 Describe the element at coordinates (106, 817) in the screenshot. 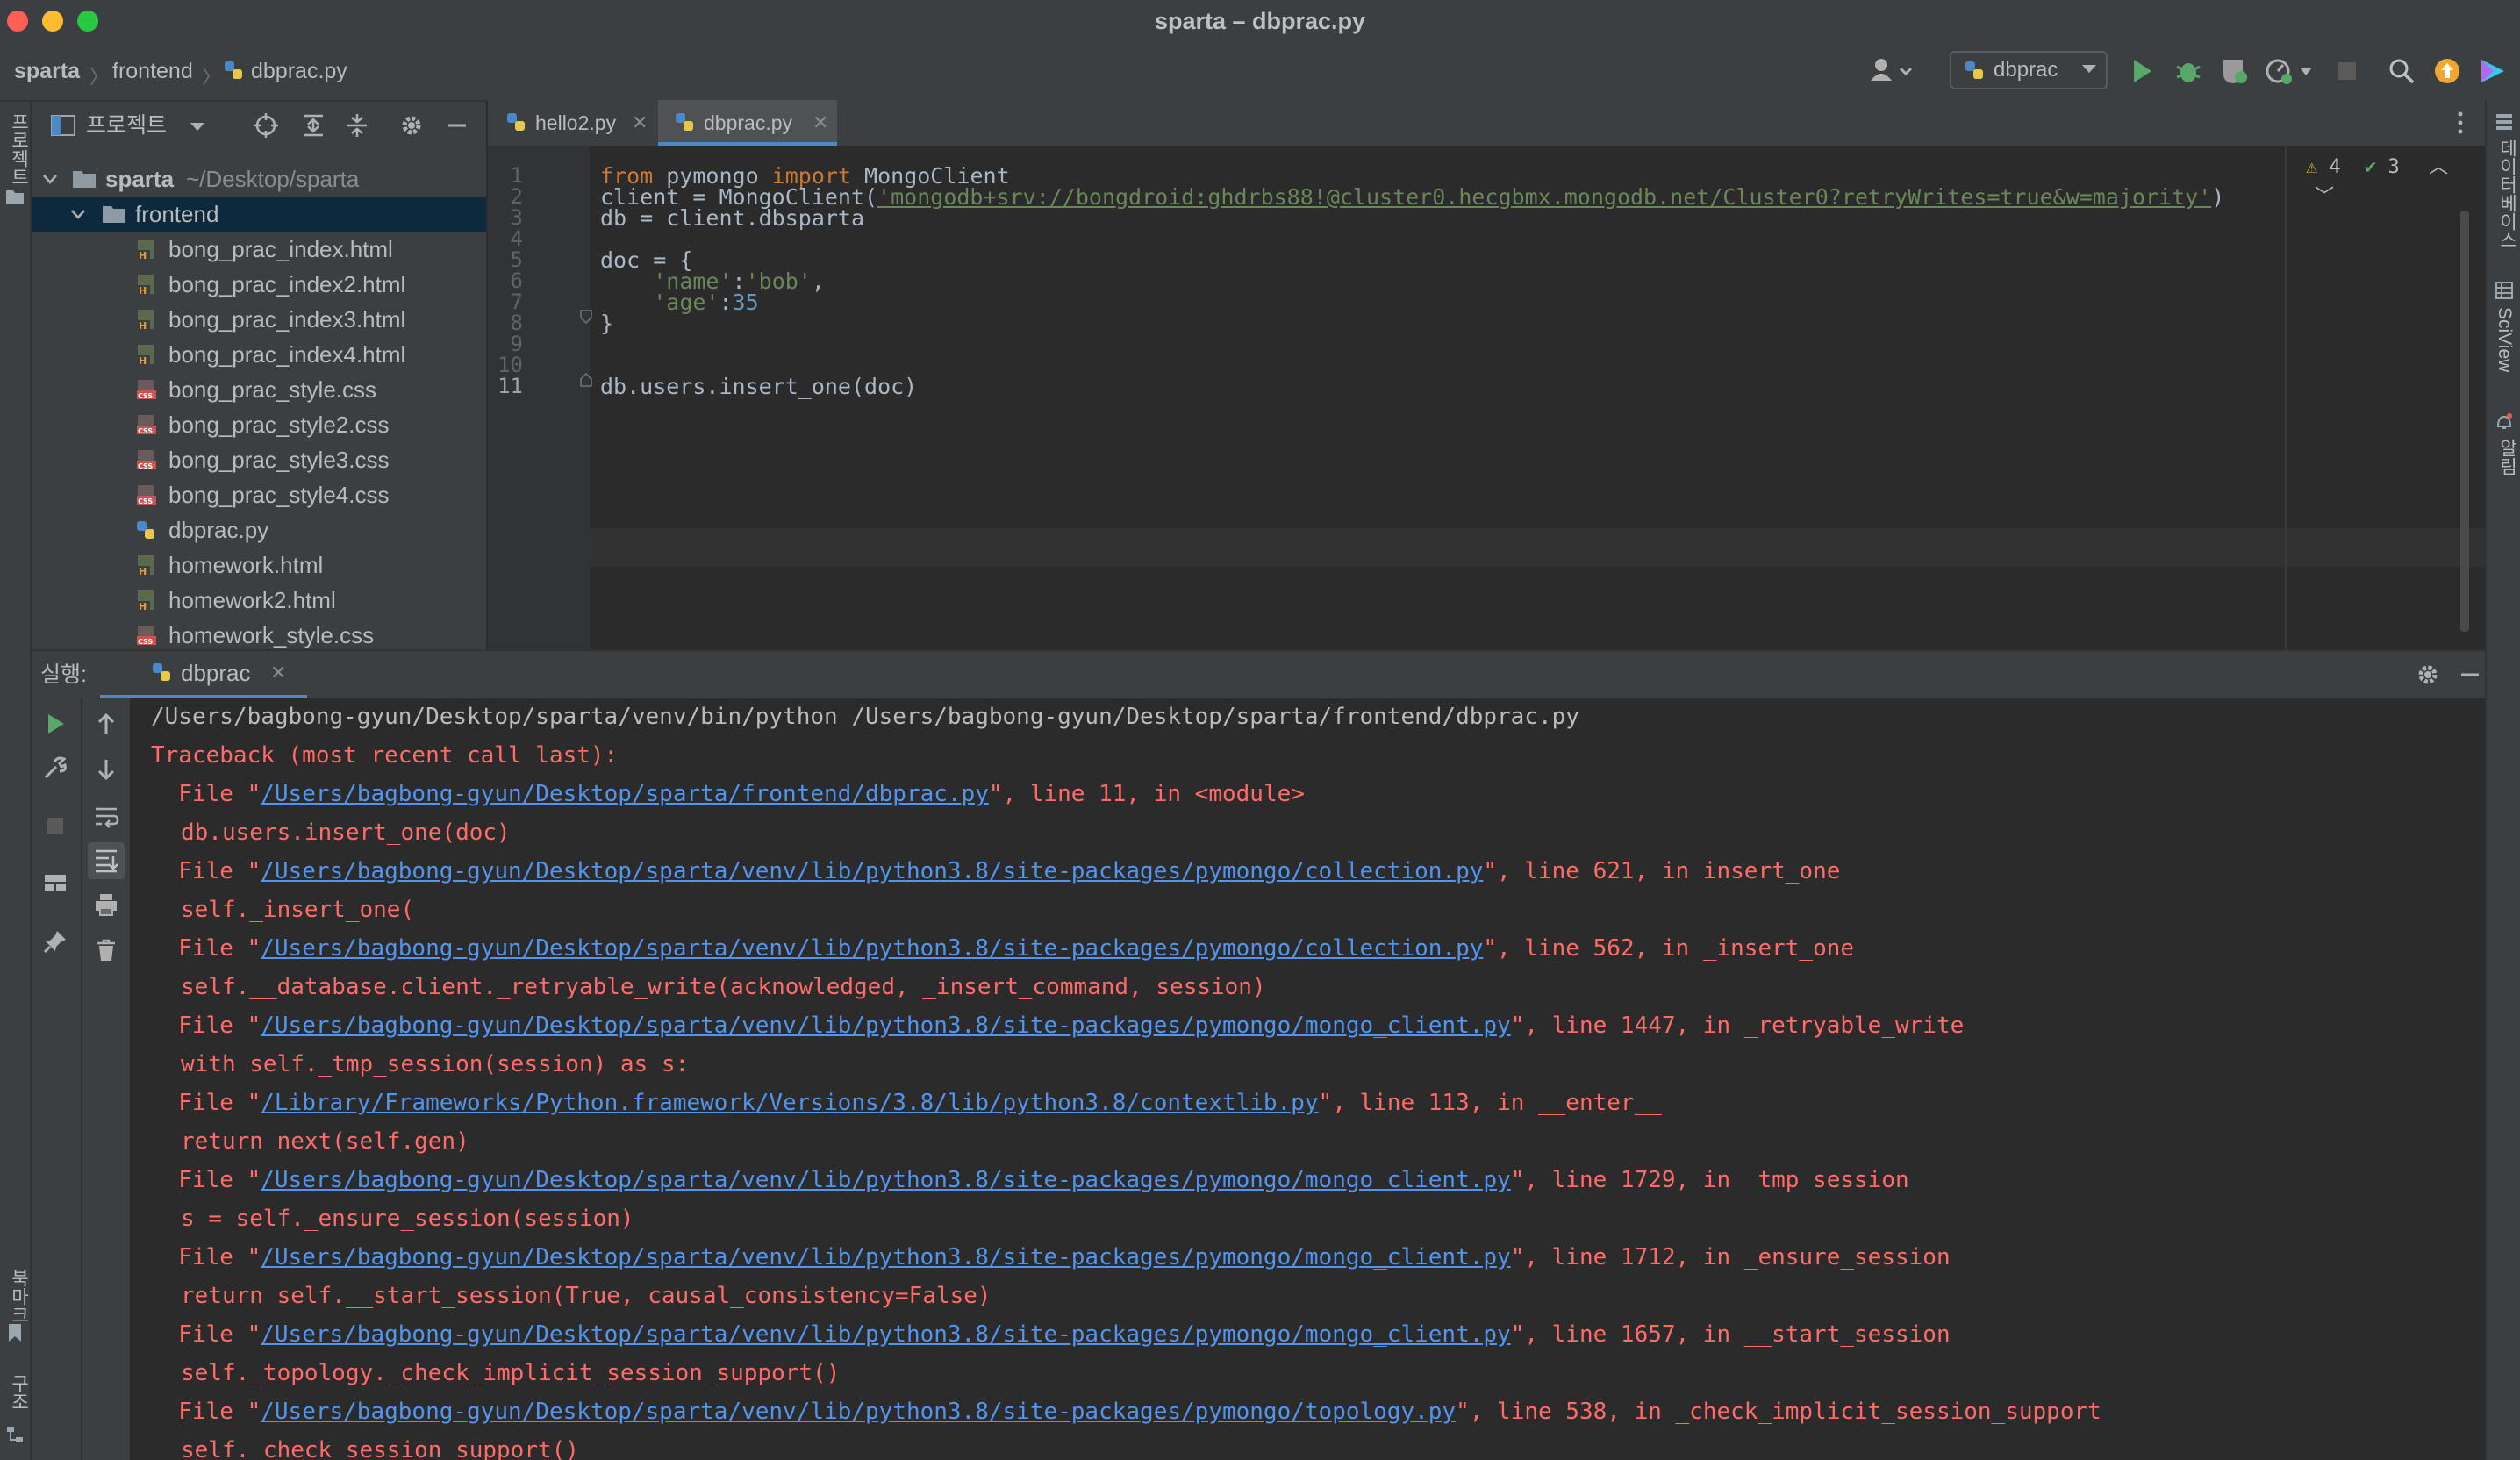

I see `soft-wrap-icon` at that location.